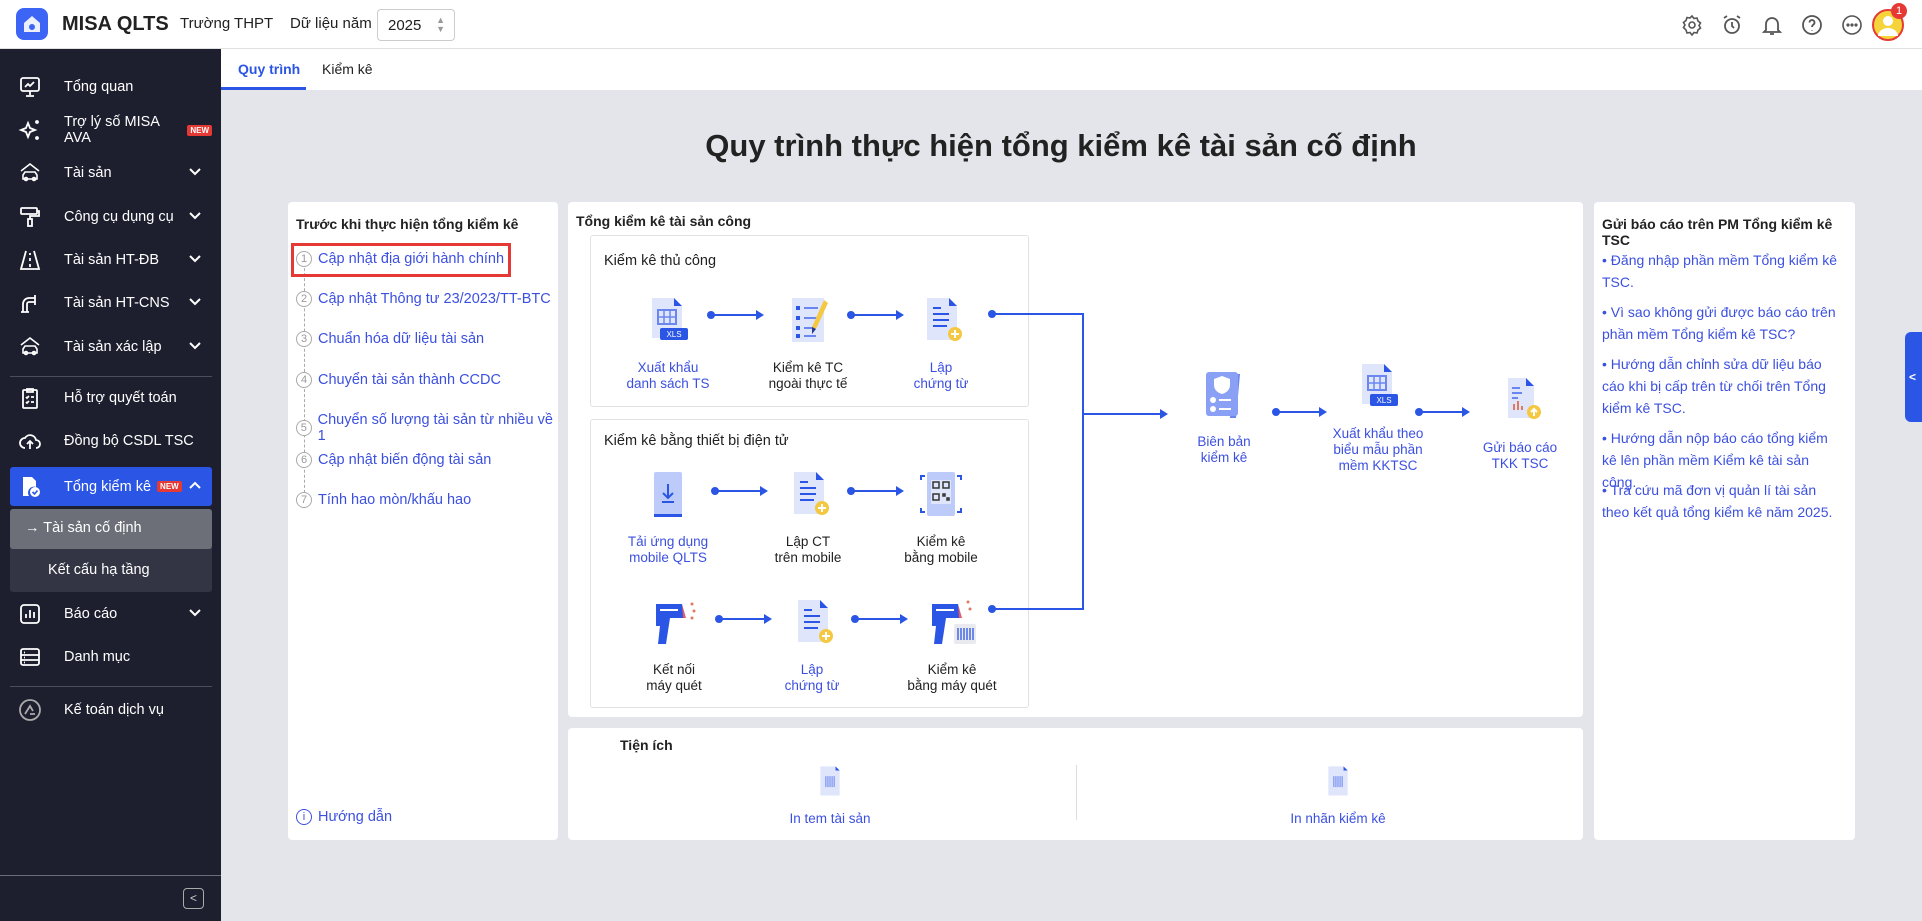  What do you see at coordinates (812, 646) in the screenshot?
I see `node-create-voucher-2: Lập chứng từ` at bounding box center [812, 646].